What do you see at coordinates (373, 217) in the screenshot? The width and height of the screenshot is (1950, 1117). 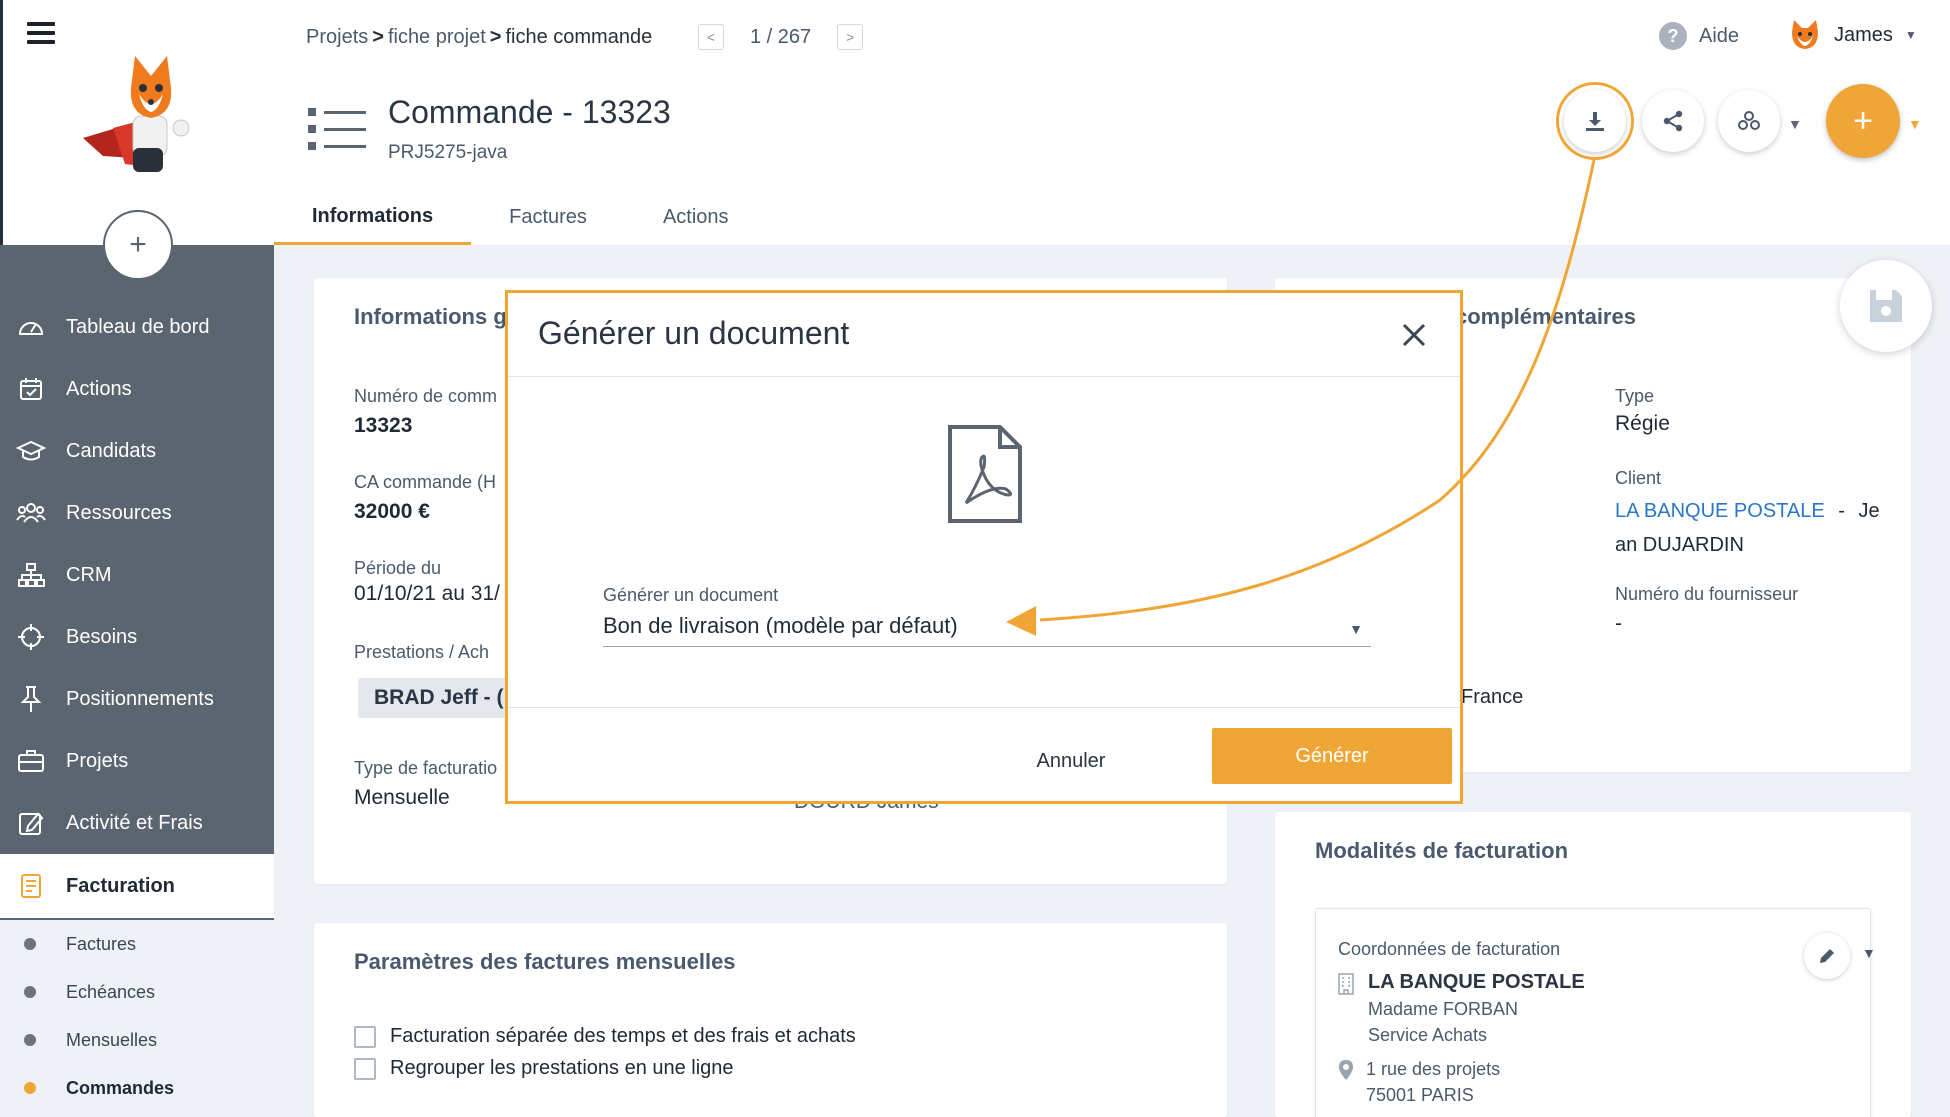 I see `tab-informations: Informations` at bounding box center [373, 217].